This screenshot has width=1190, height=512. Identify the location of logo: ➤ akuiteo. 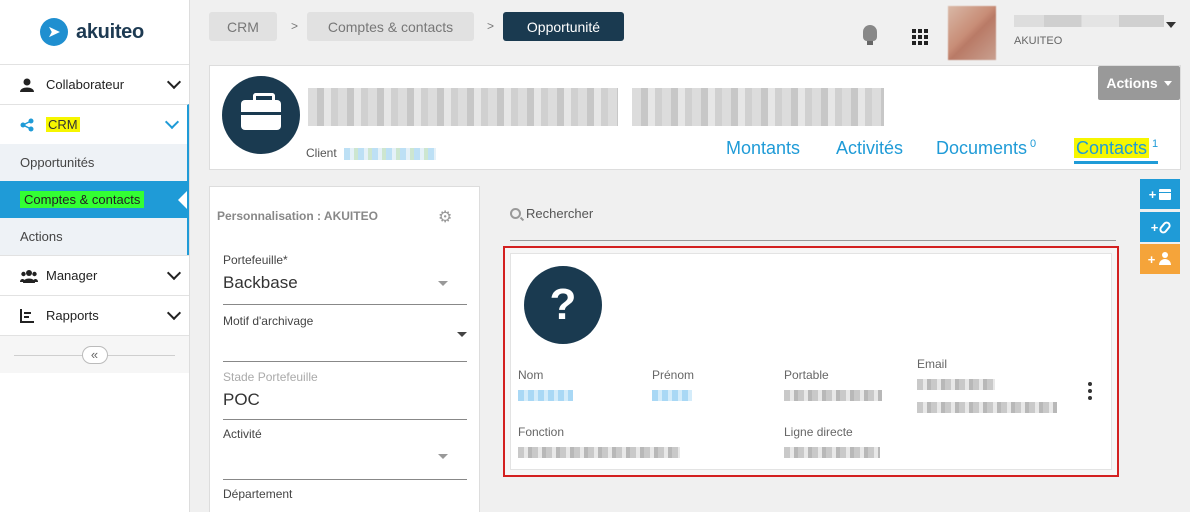
(94, 32).